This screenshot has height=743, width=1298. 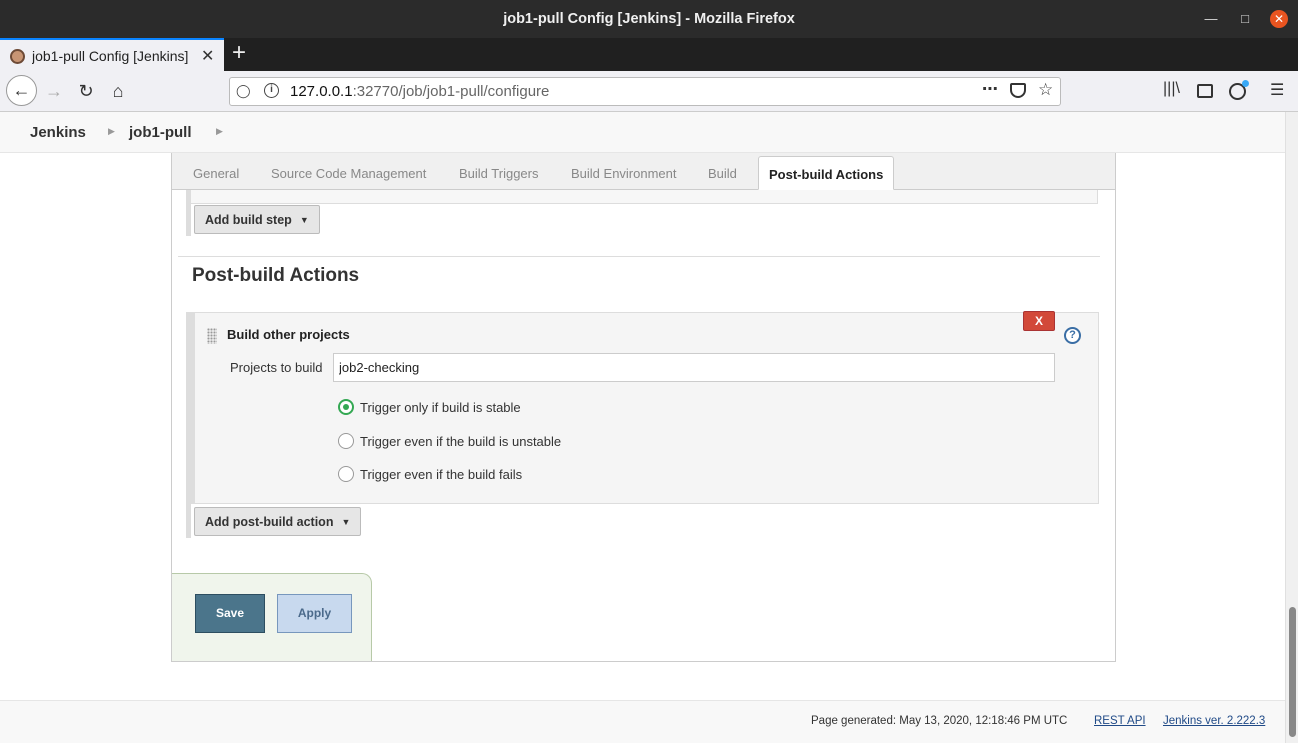 What do you see at coordinates (21, 90) in the screenshot?
I see `back-arrow-icon: ←` at bounding box center [21, 90].